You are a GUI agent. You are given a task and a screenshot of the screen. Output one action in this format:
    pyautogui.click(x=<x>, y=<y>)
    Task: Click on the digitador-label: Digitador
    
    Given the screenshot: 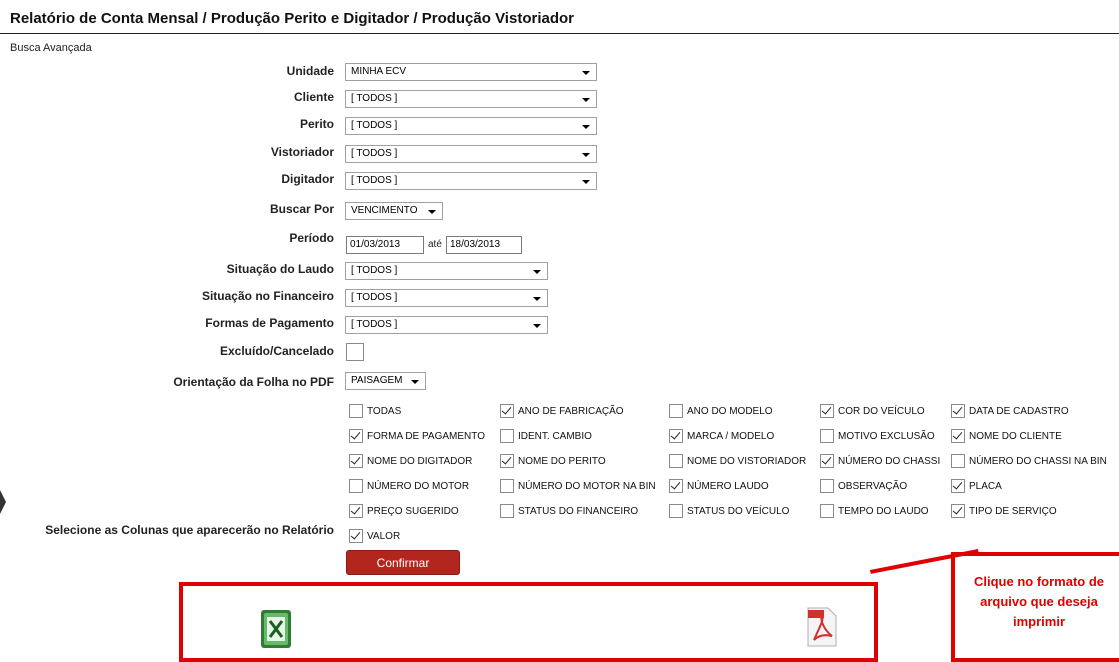 What is the action you would take?
    pyautogui.click(x=307, y=179)
    